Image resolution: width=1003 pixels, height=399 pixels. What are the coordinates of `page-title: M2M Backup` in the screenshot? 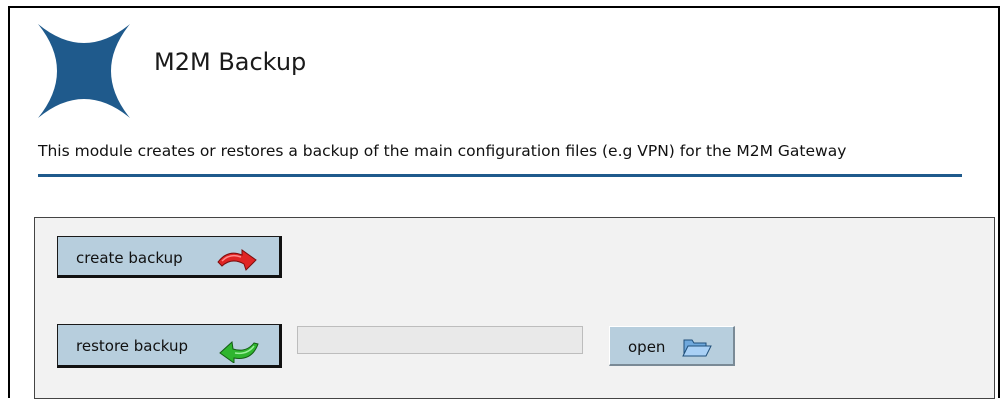 It's located at (230, 62).